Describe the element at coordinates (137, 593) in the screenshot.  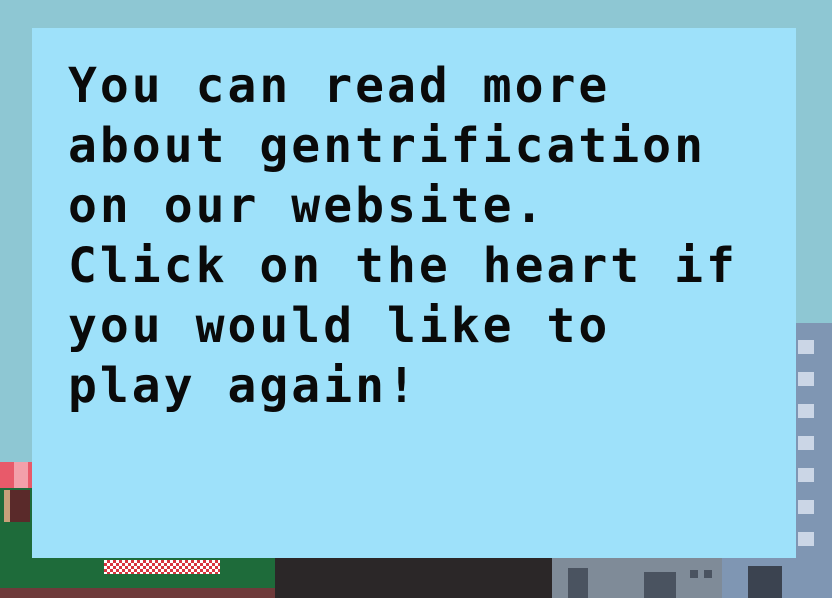
I see `shop-base` at that location.